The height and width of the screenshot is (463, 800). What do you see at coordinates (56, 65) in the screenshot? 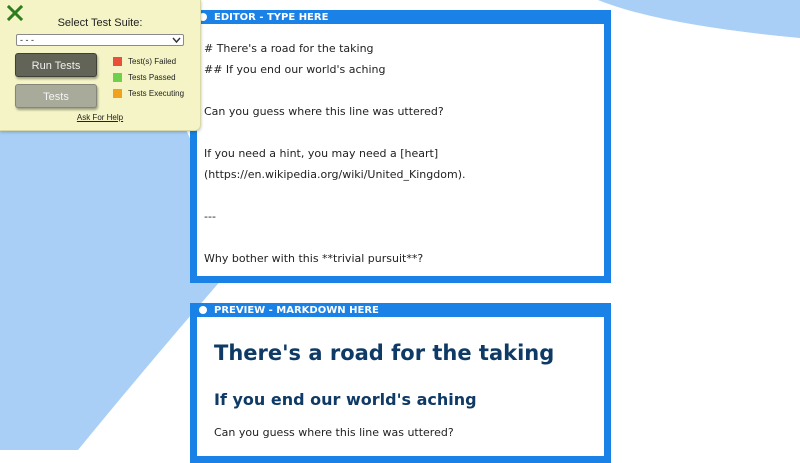
I see `run-tests-button: Run Tests` at bounding box center [56, 65].